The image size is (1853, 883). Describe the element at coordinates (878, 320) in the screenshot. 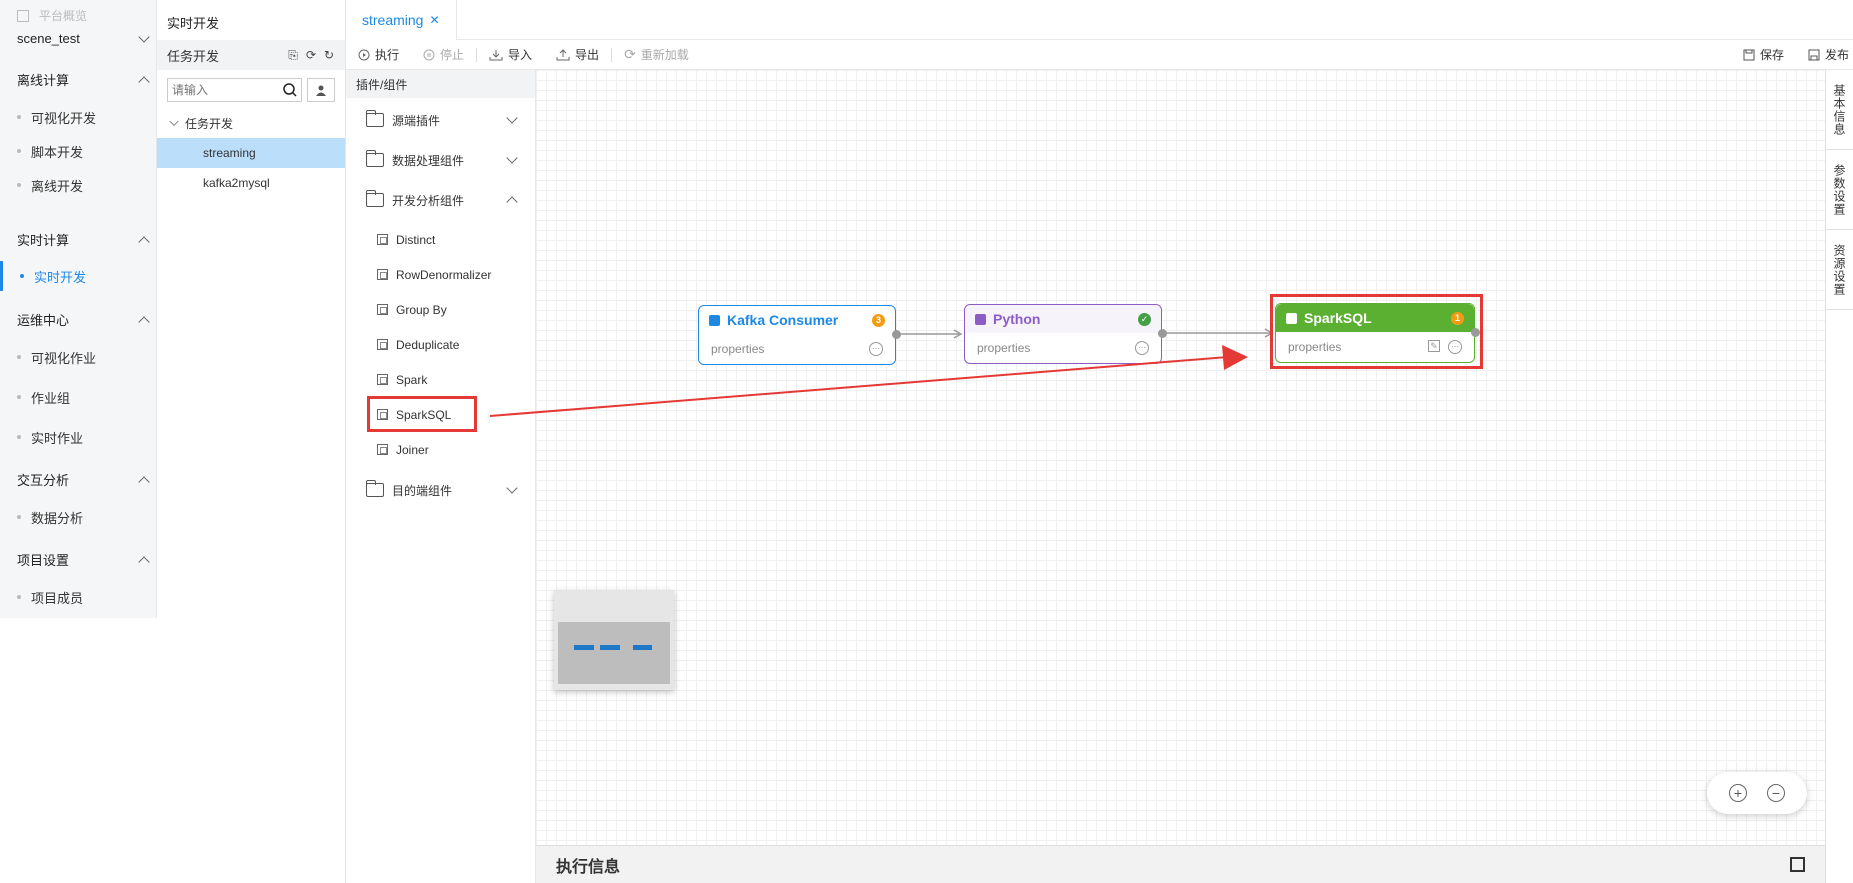

I see `node-badge: 3` at that location.